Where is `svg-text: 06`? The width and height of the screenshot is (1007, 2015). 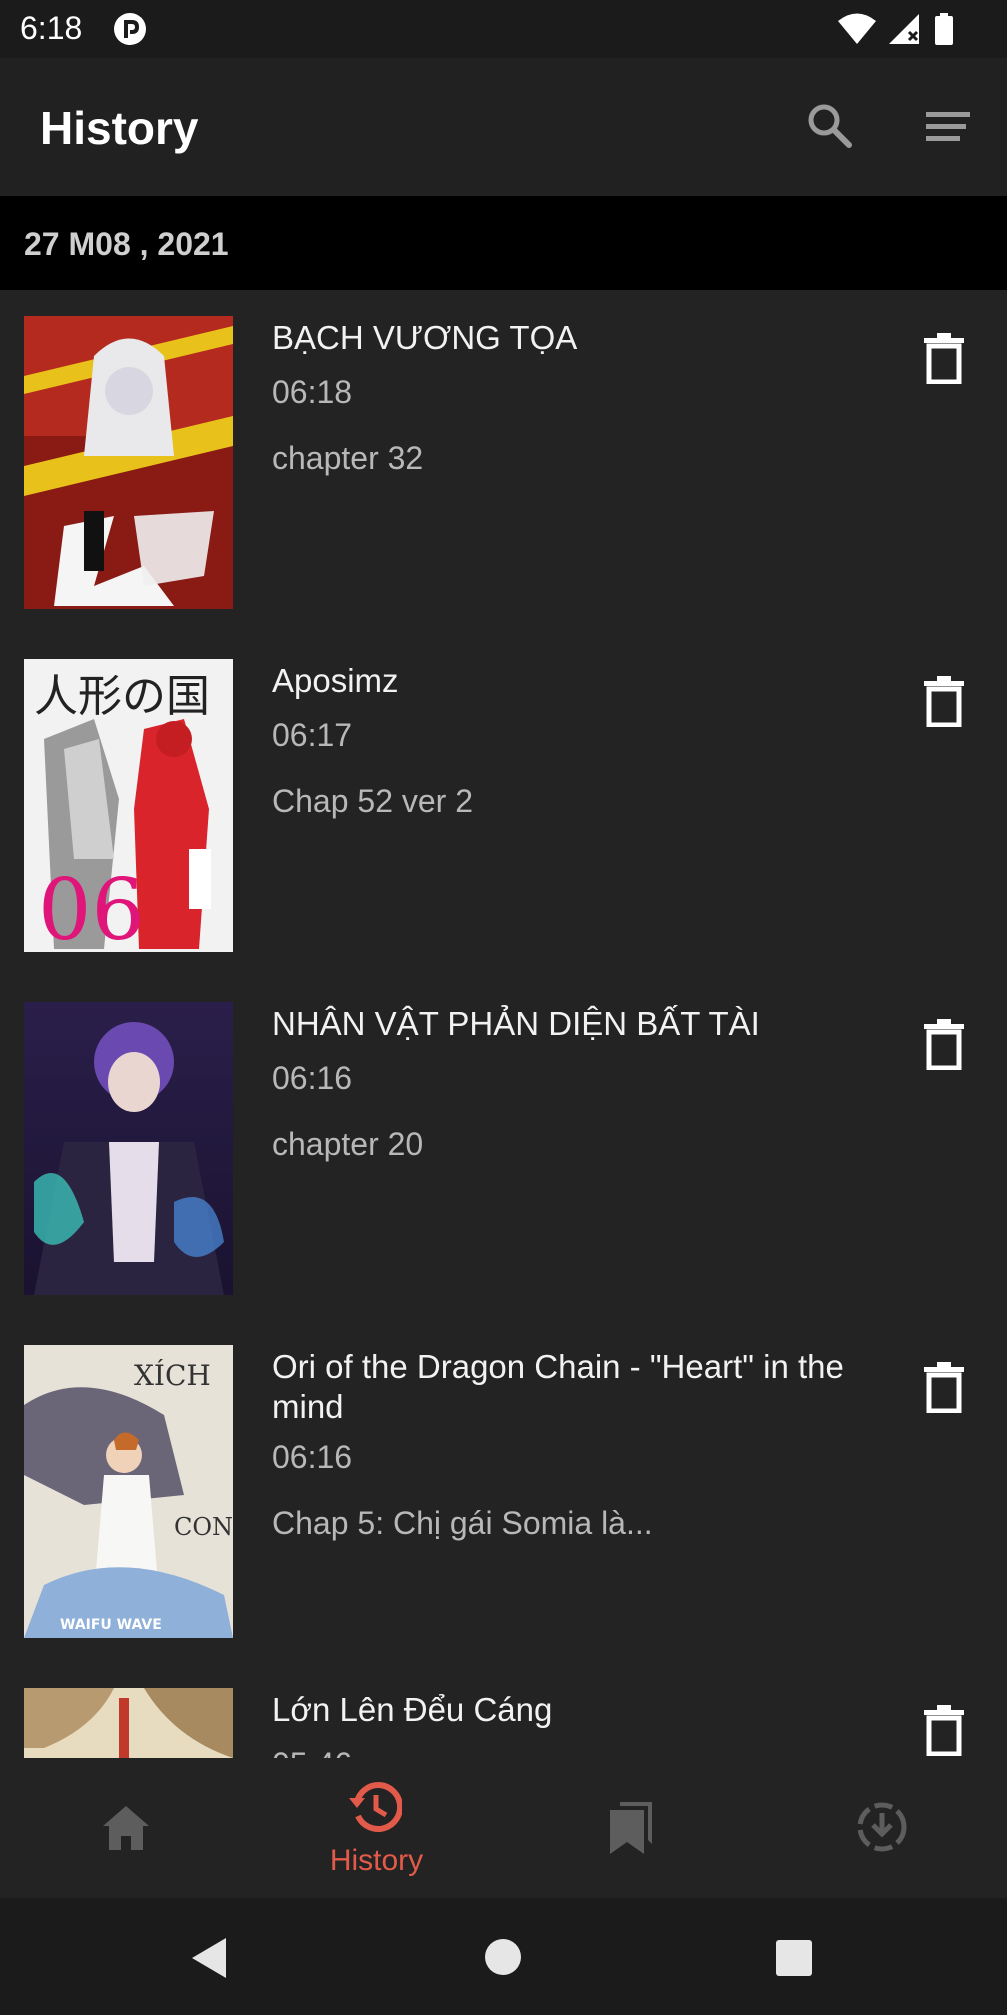
svg-text: 06 is located at coordinates (91, 906).